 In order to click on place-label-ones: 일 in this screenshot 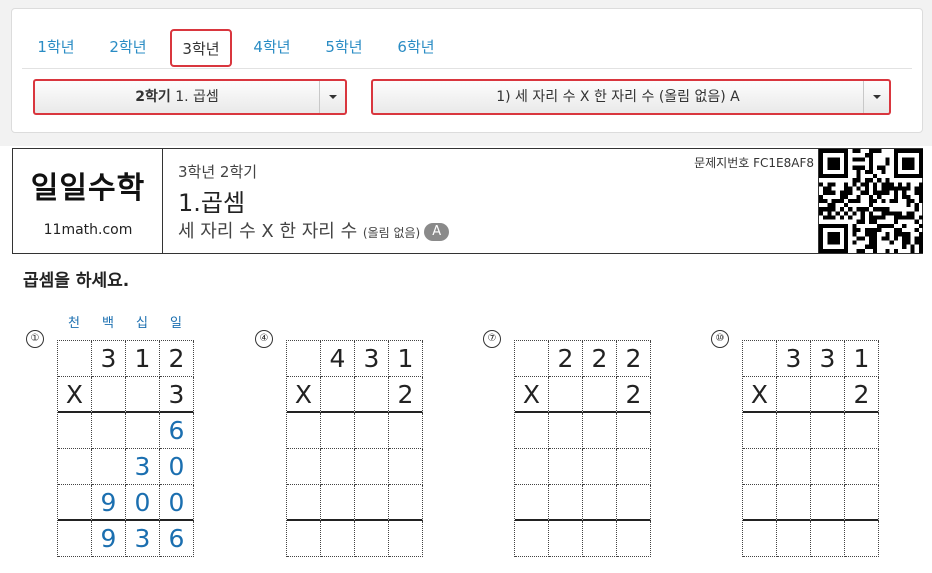, I will do `click(176, 323)`.